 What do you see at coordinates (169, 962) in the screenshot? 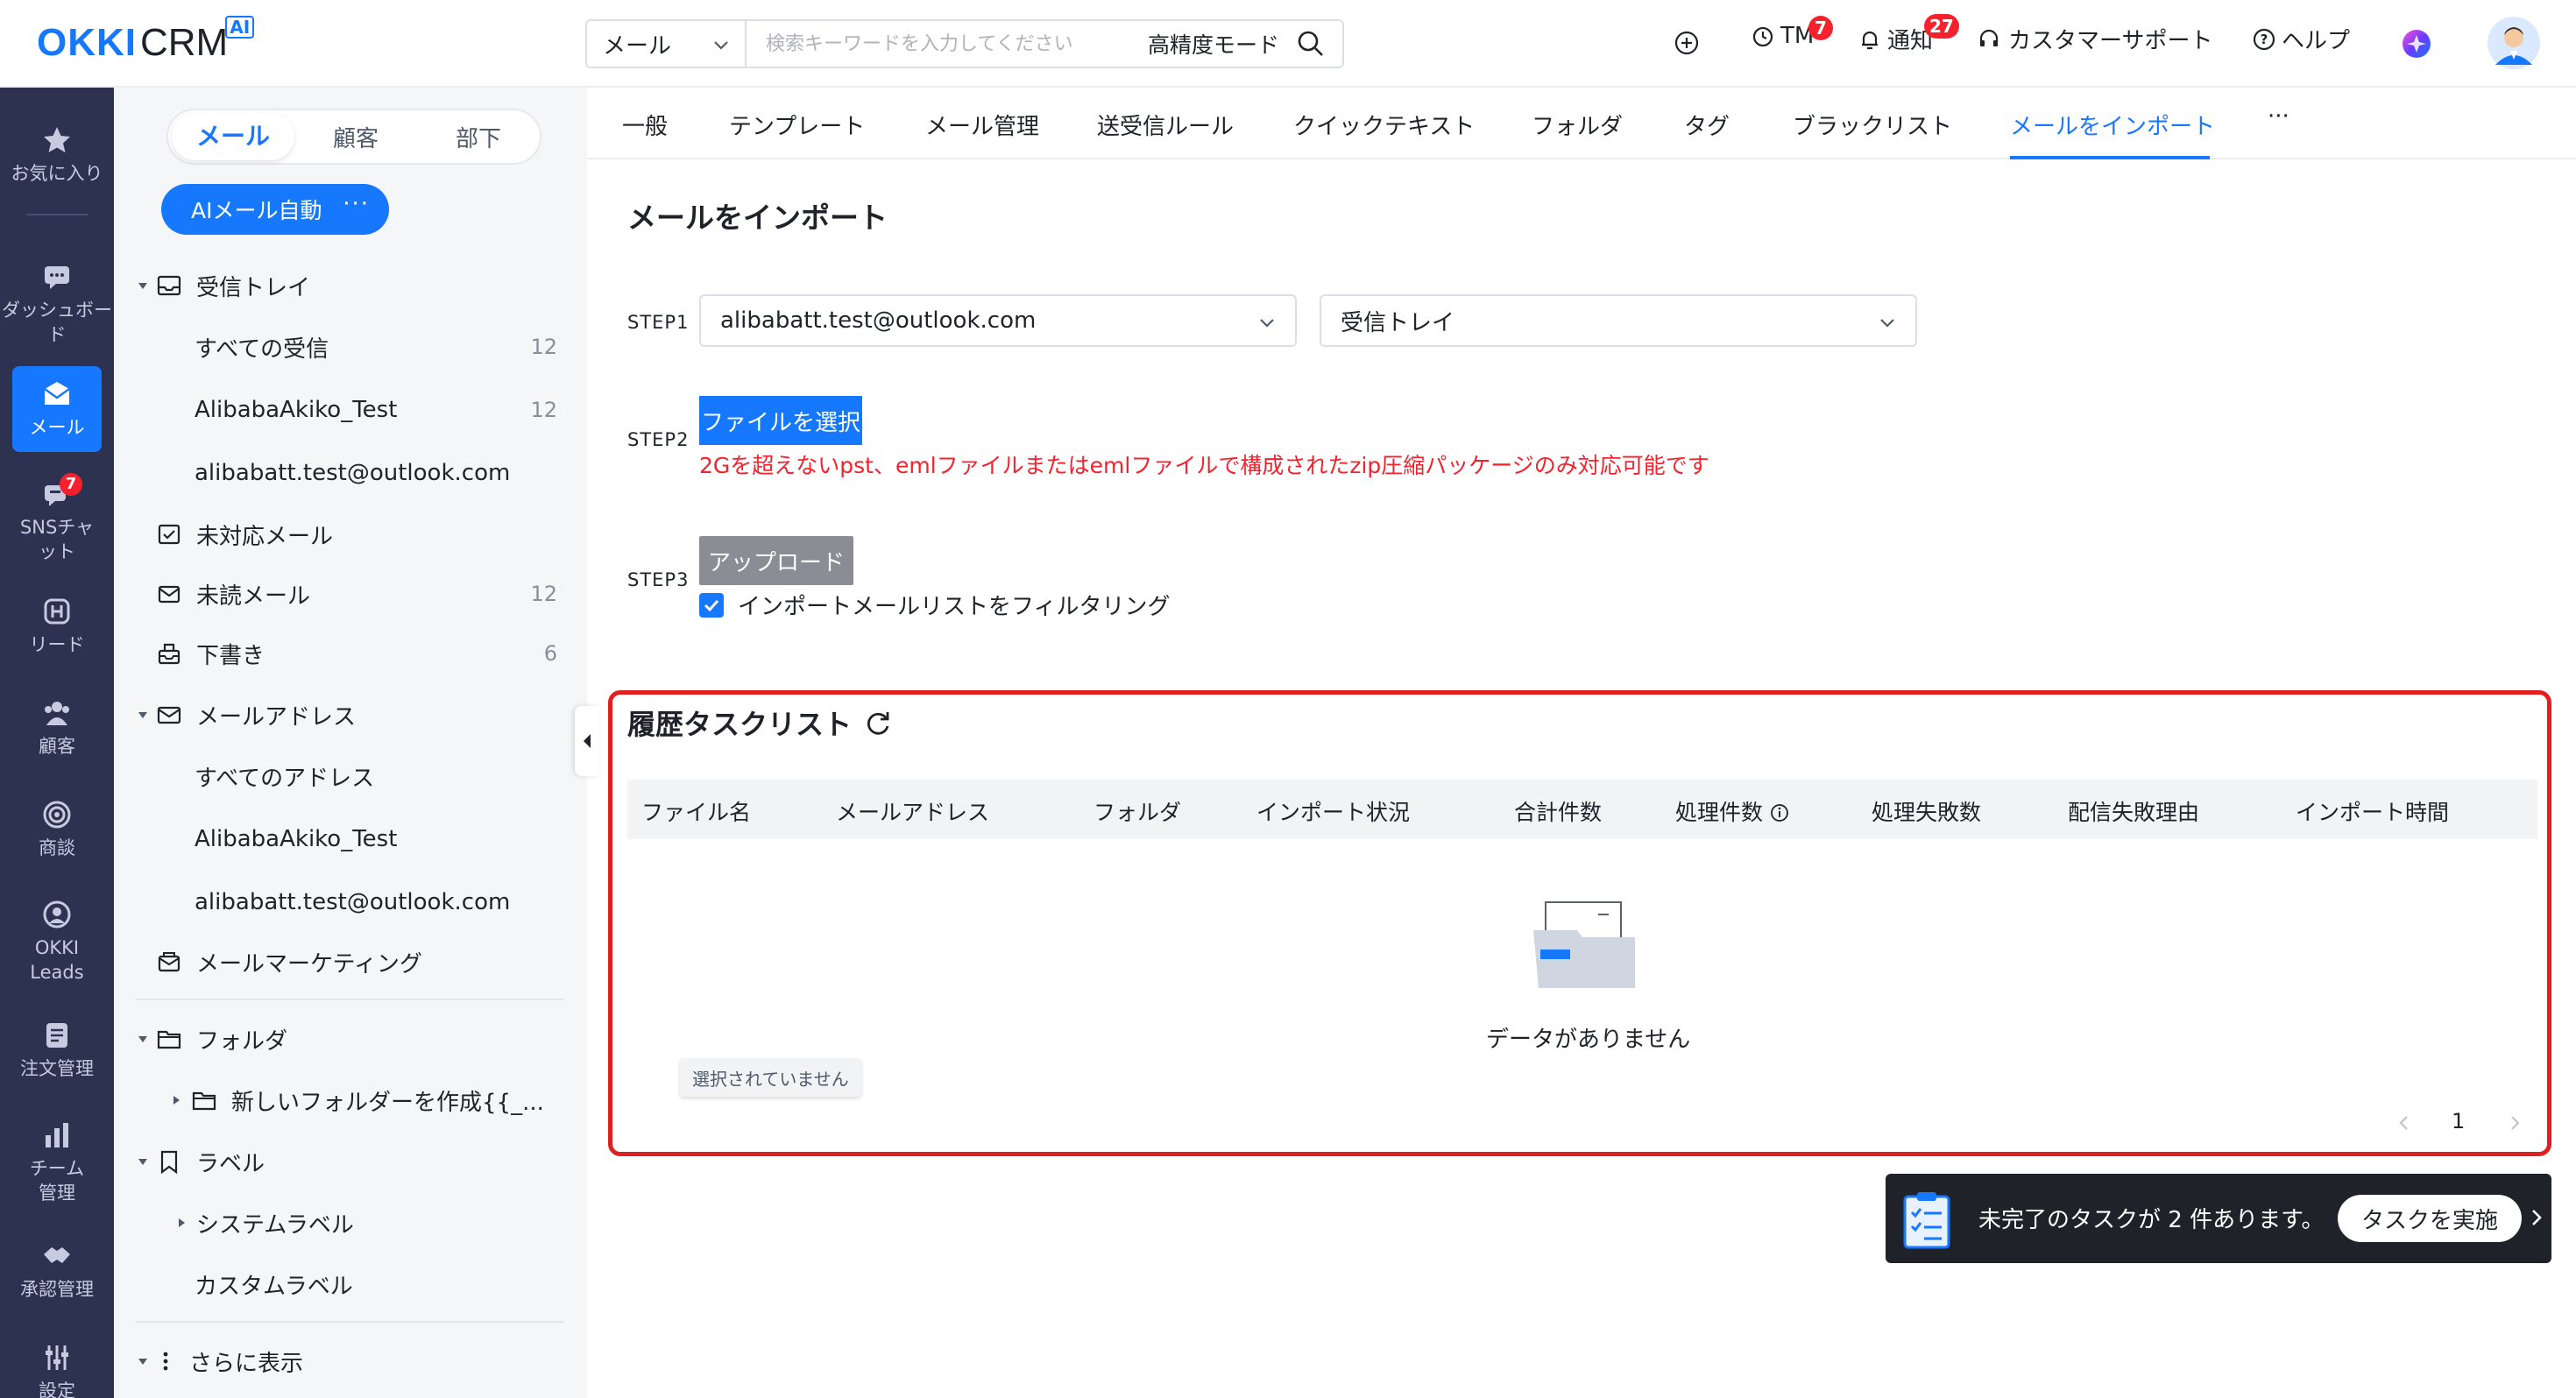
I see `marketing-mail-icon` at bounding box center [169, 962].